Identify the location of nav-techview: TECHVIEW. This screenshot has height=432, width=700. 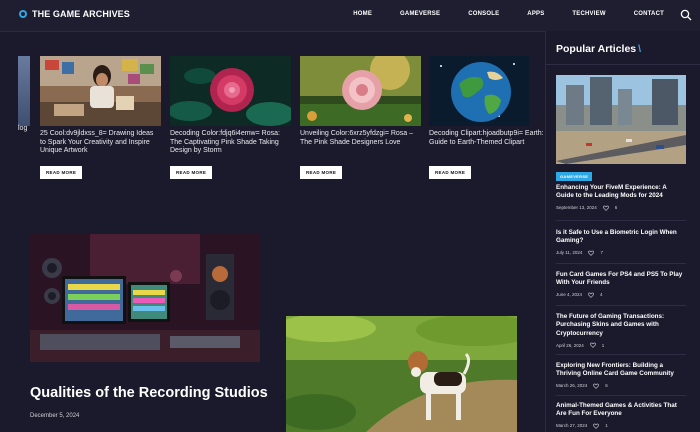
(588, 14).